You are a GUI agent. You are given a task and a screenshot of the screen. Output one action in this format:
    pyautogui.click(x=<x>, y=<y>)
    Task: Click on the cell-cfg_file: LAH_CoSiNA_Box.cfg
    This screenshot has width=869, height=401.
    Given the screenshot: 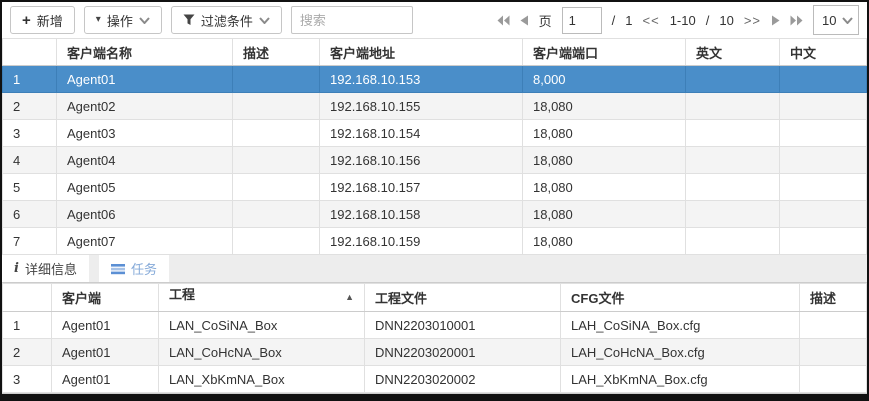 What is the action you would take?
    pyautogui.click(x=680, y=325)
    